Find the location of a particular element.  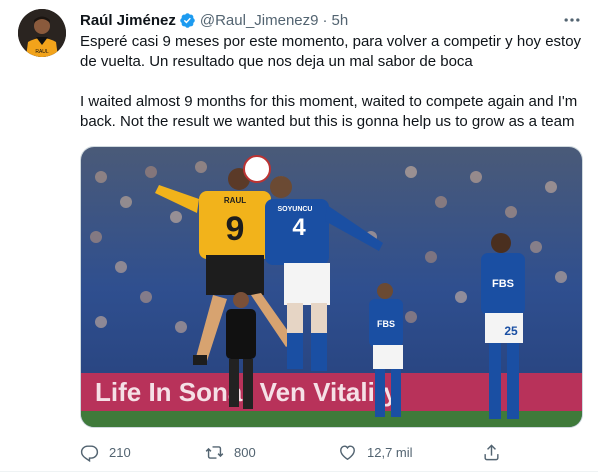

tweet-actions: 210 800 12,7 mil is located at coordinates (330, 452).